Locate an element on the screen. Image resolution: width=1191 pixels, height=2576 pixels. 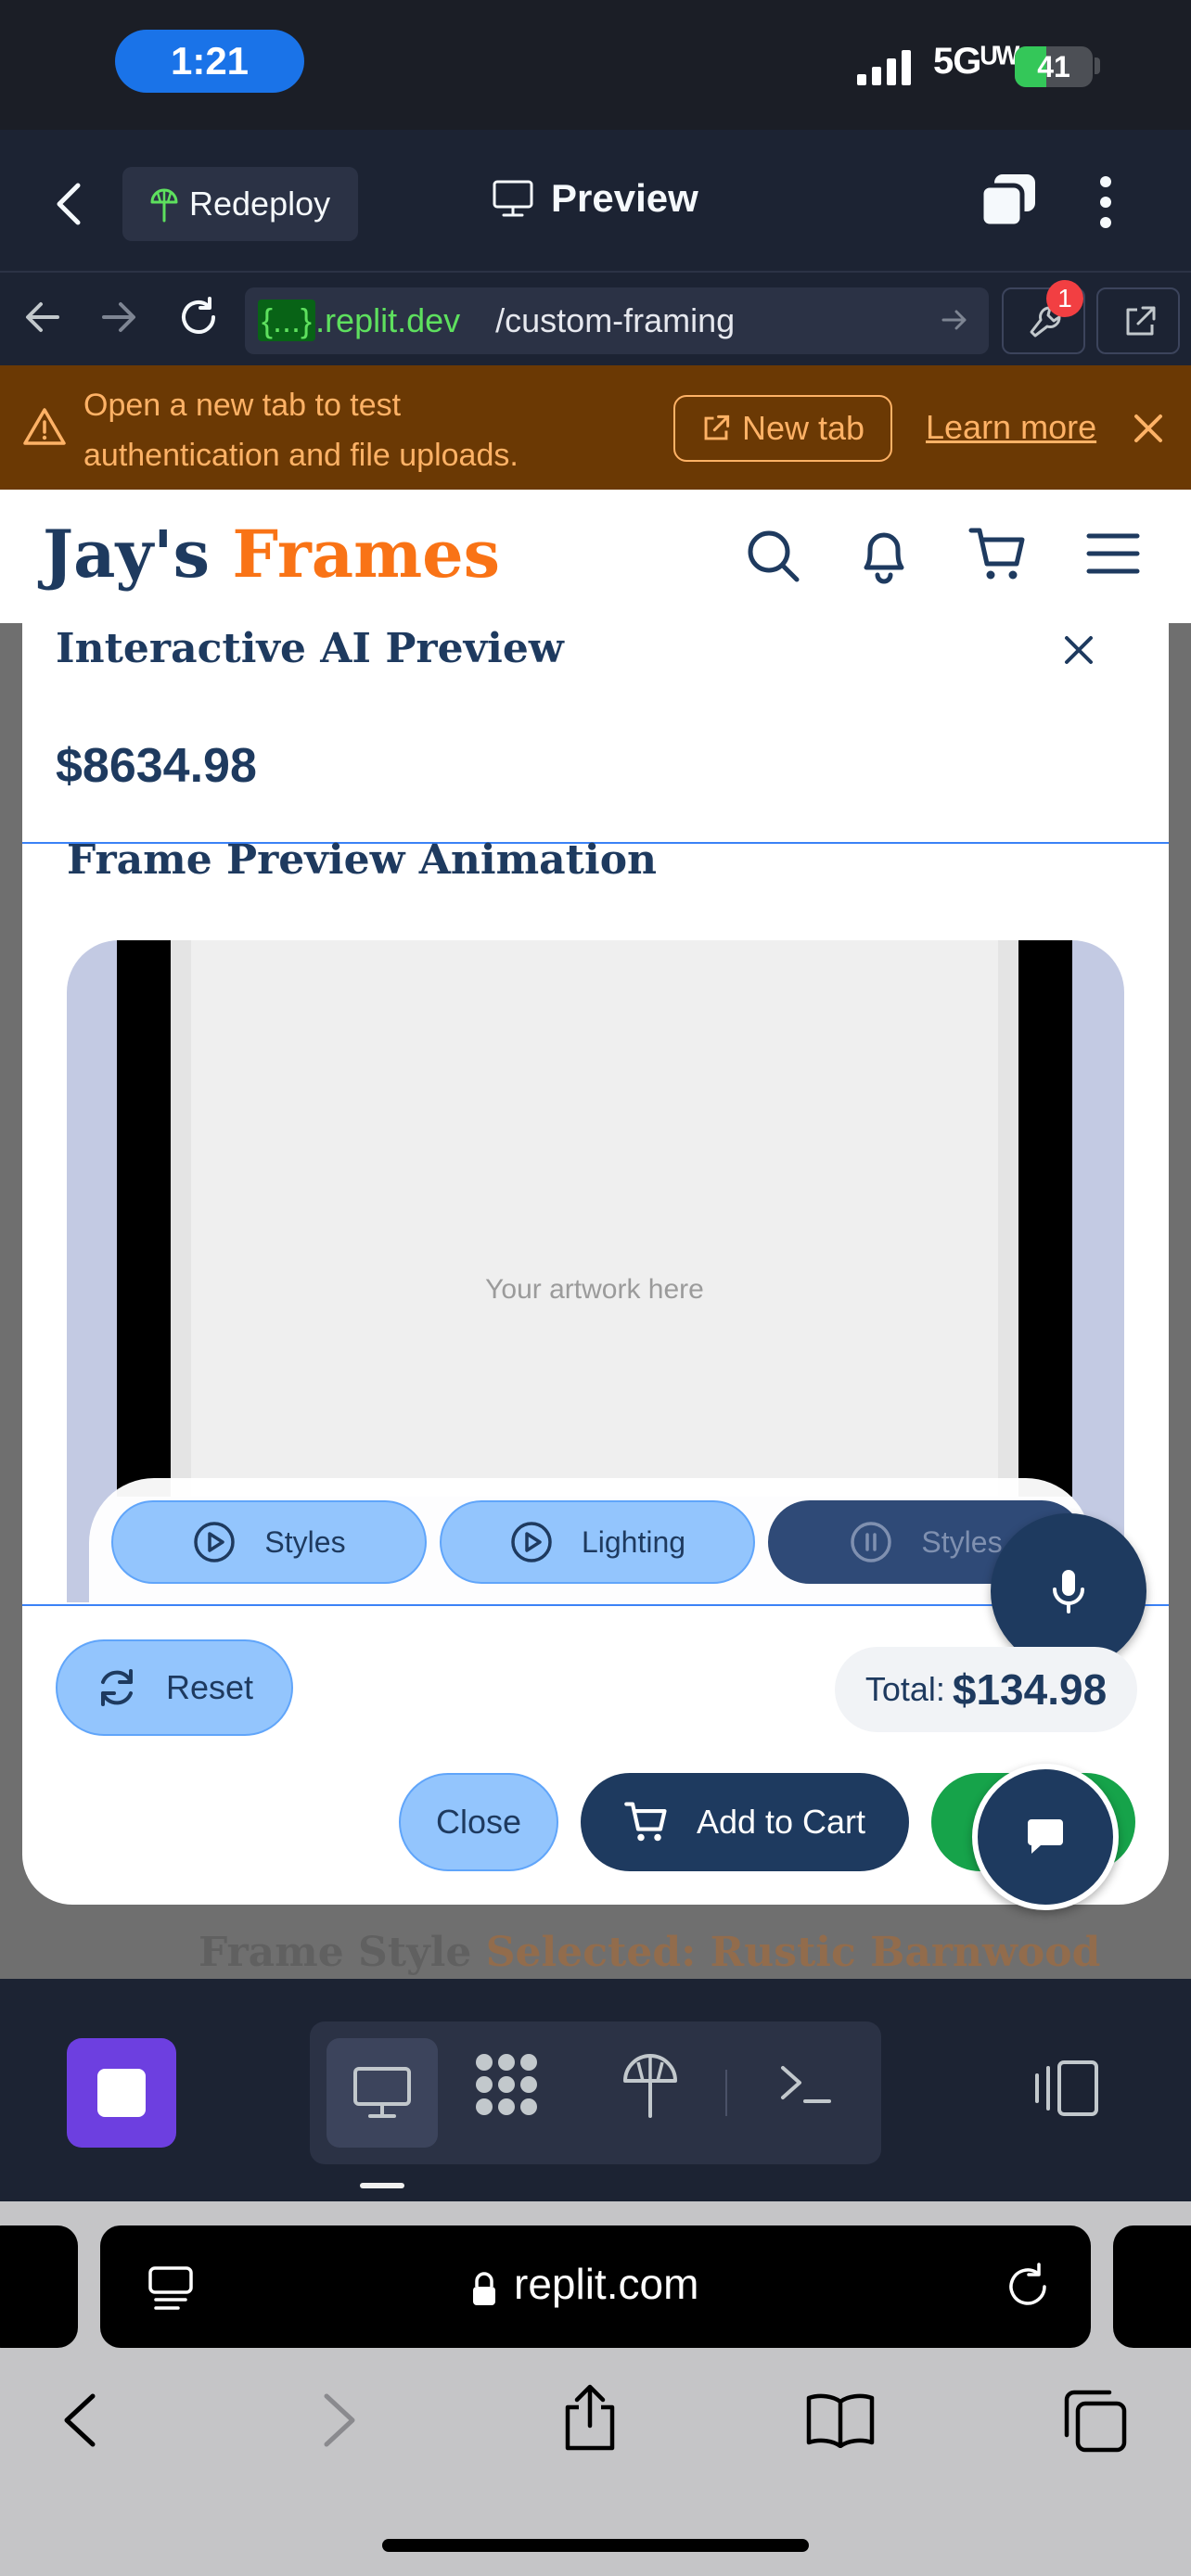
home-indicator is located at coordinates (595, 2545).